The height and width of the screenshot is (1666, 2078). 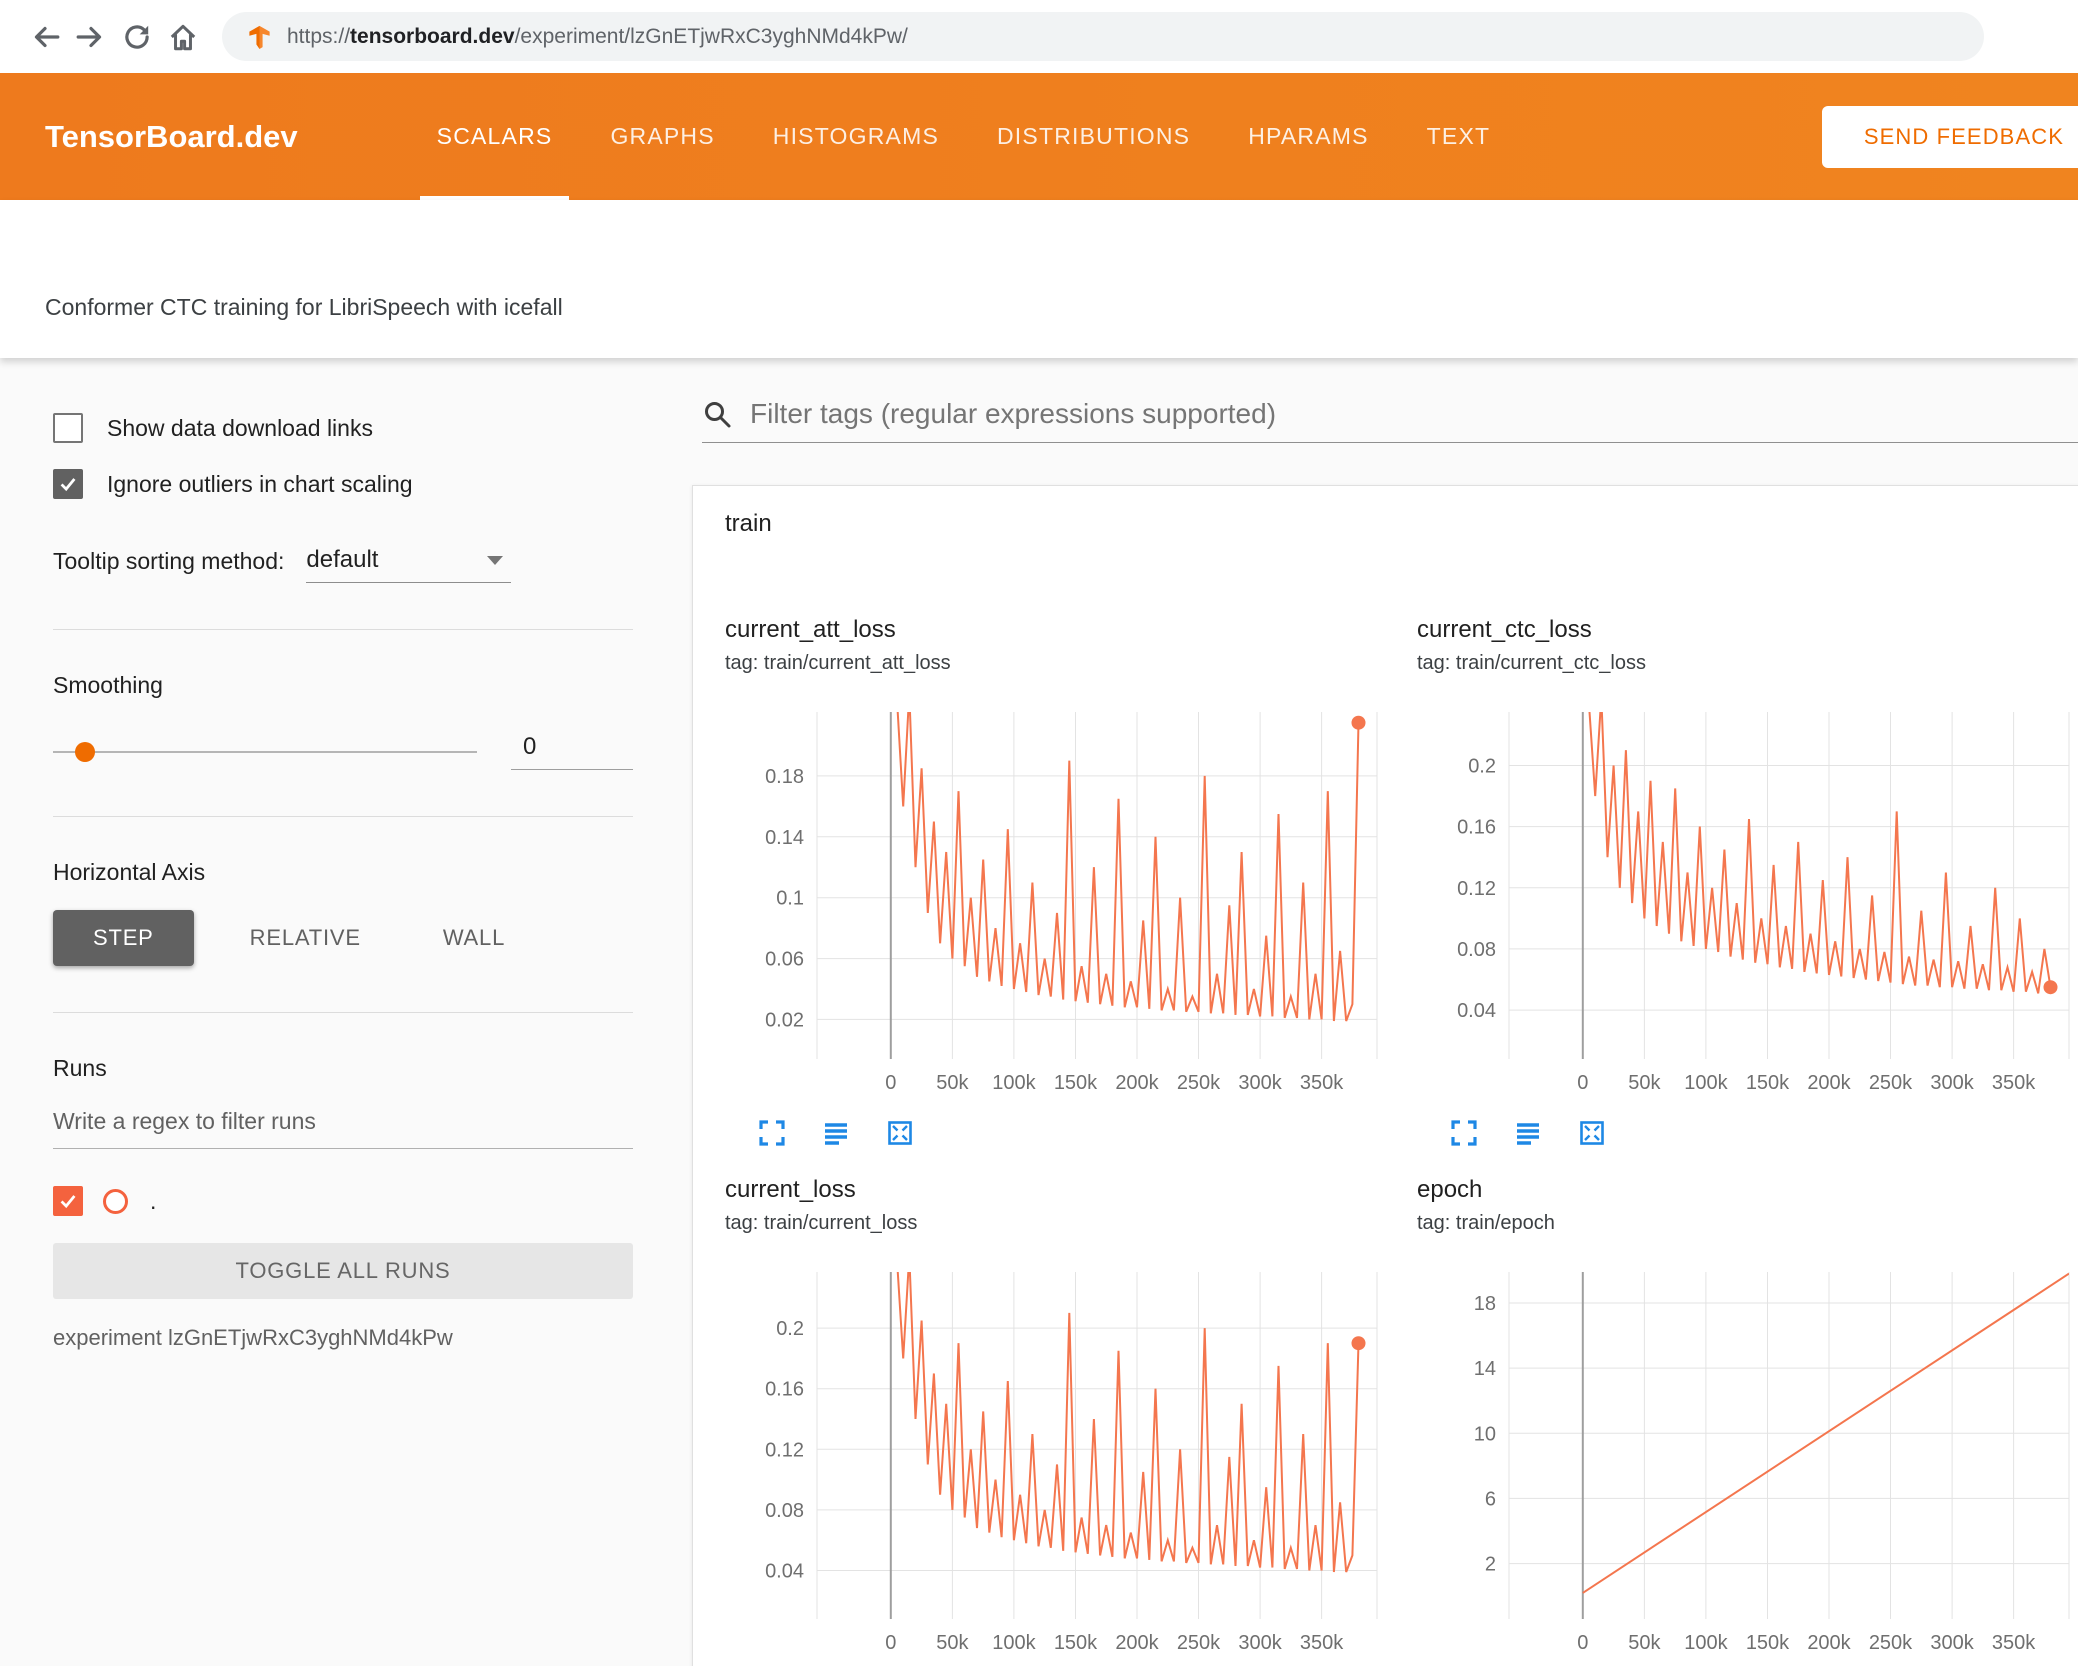 I want to click on run-checkbox-checked-icon, so click(x=68, y=1201).